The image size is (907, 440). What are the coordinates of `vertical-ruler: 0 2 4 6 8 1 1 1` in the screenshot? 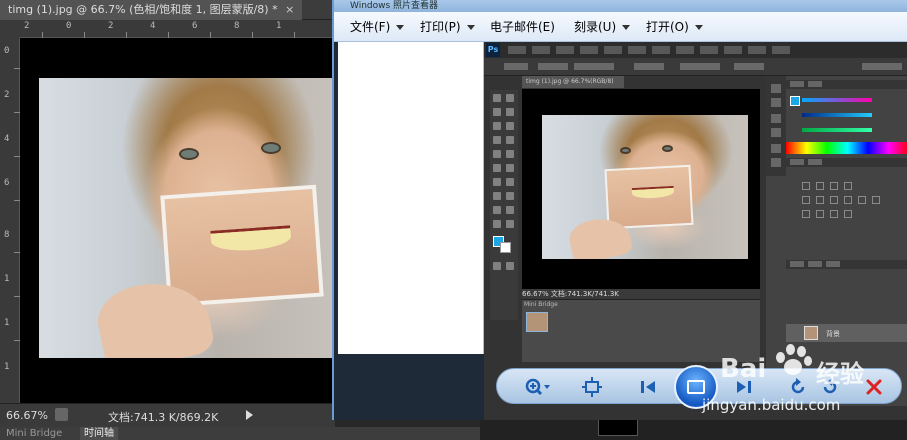 It's located at (10, 220).